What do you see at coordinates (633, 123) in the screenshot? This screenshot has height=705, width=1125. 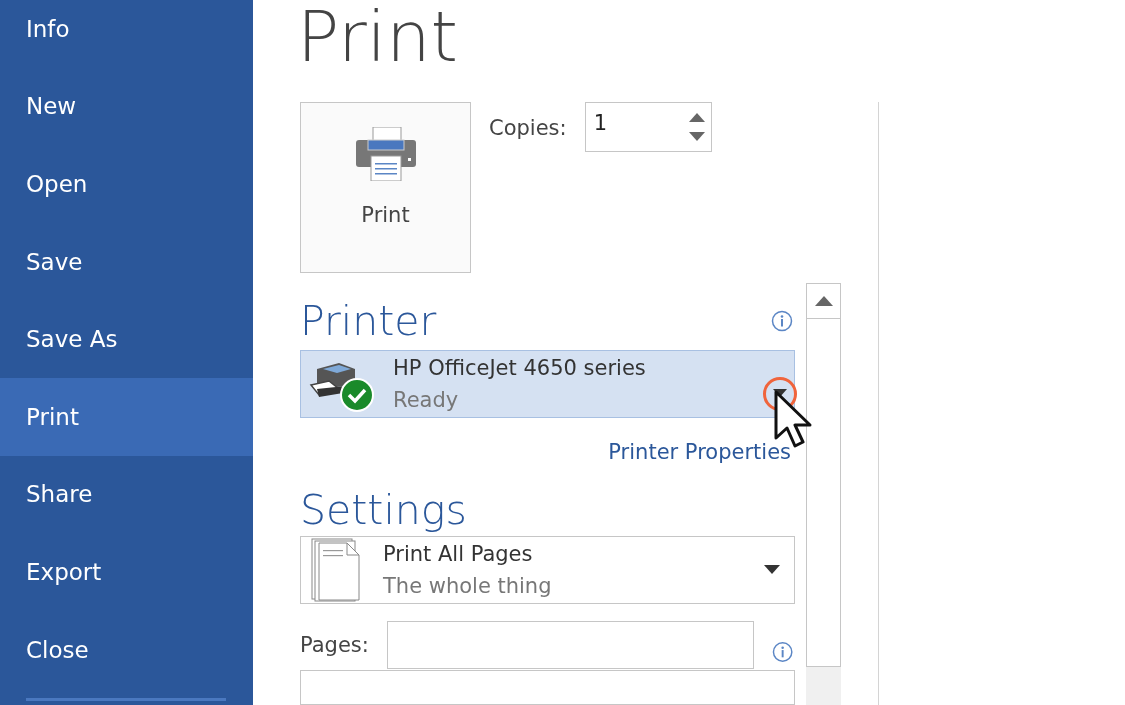 I see `copies-input-field: 1` at bounding box center [633, 123].